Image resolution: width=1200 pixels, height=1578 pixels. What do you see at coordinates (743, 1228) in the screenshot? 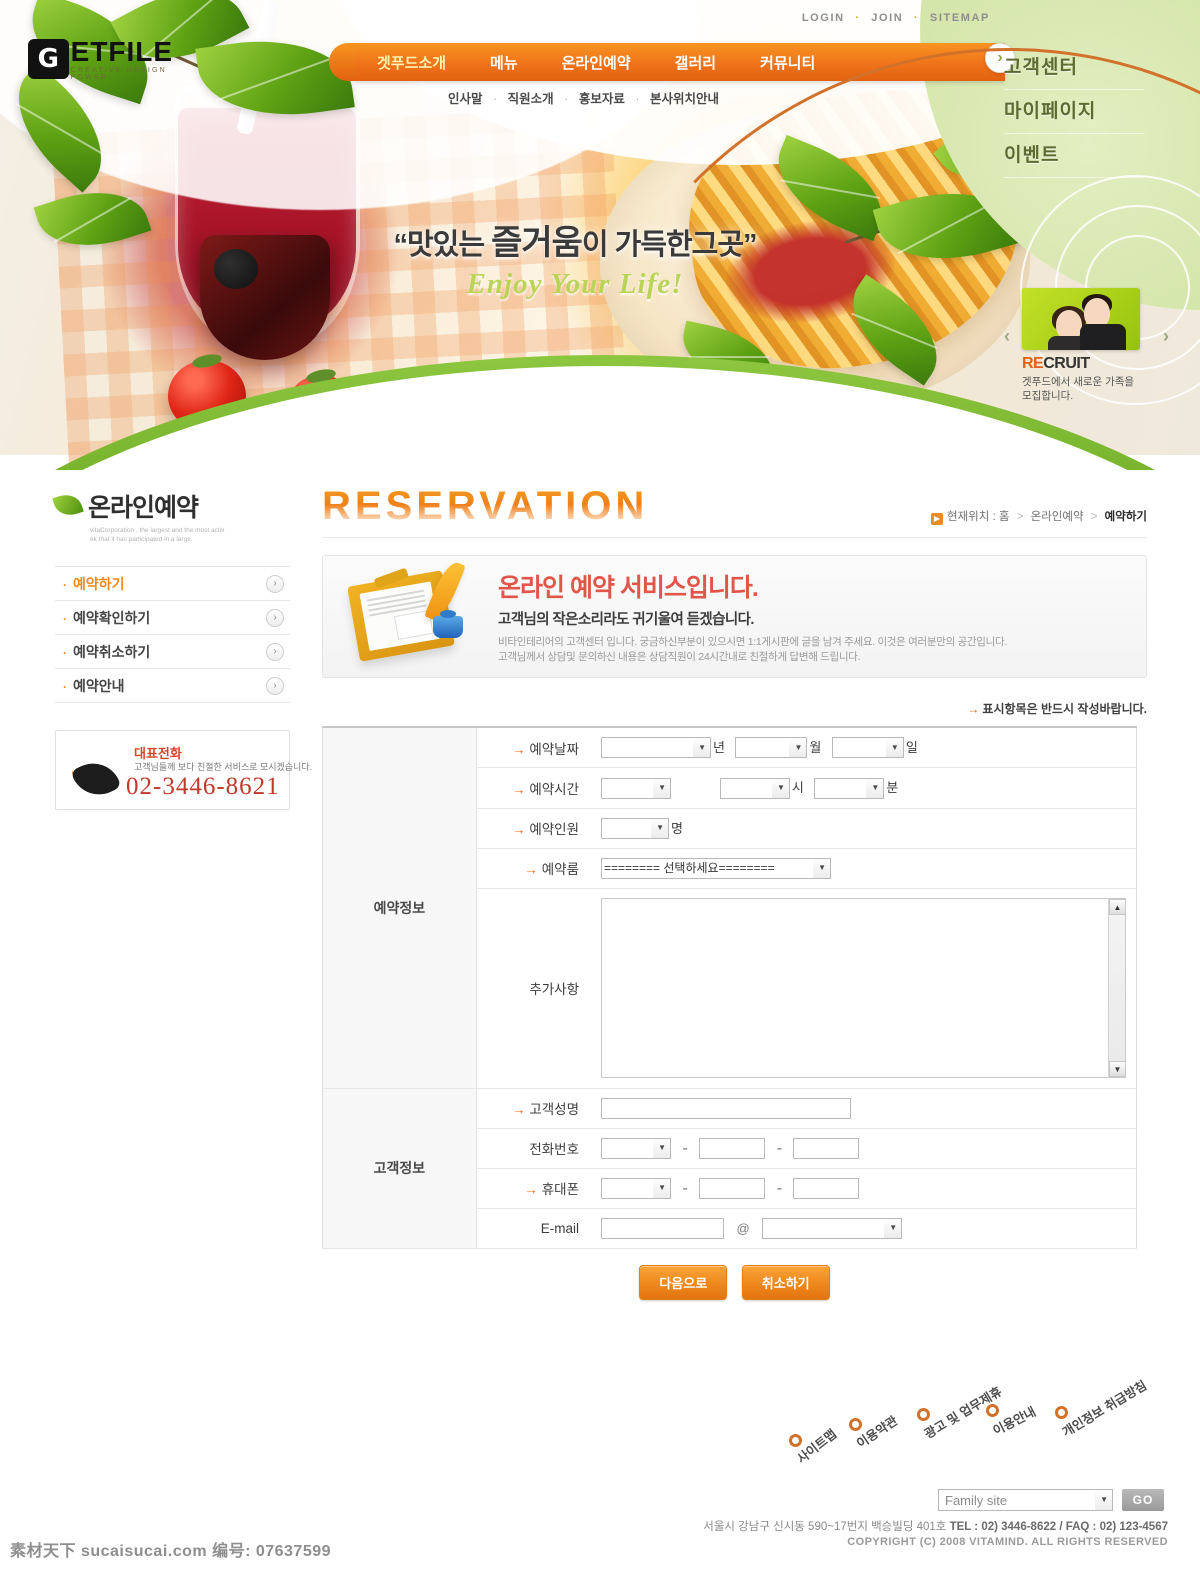
I see `at-symbol: @` at bounding box center [743, 1228].